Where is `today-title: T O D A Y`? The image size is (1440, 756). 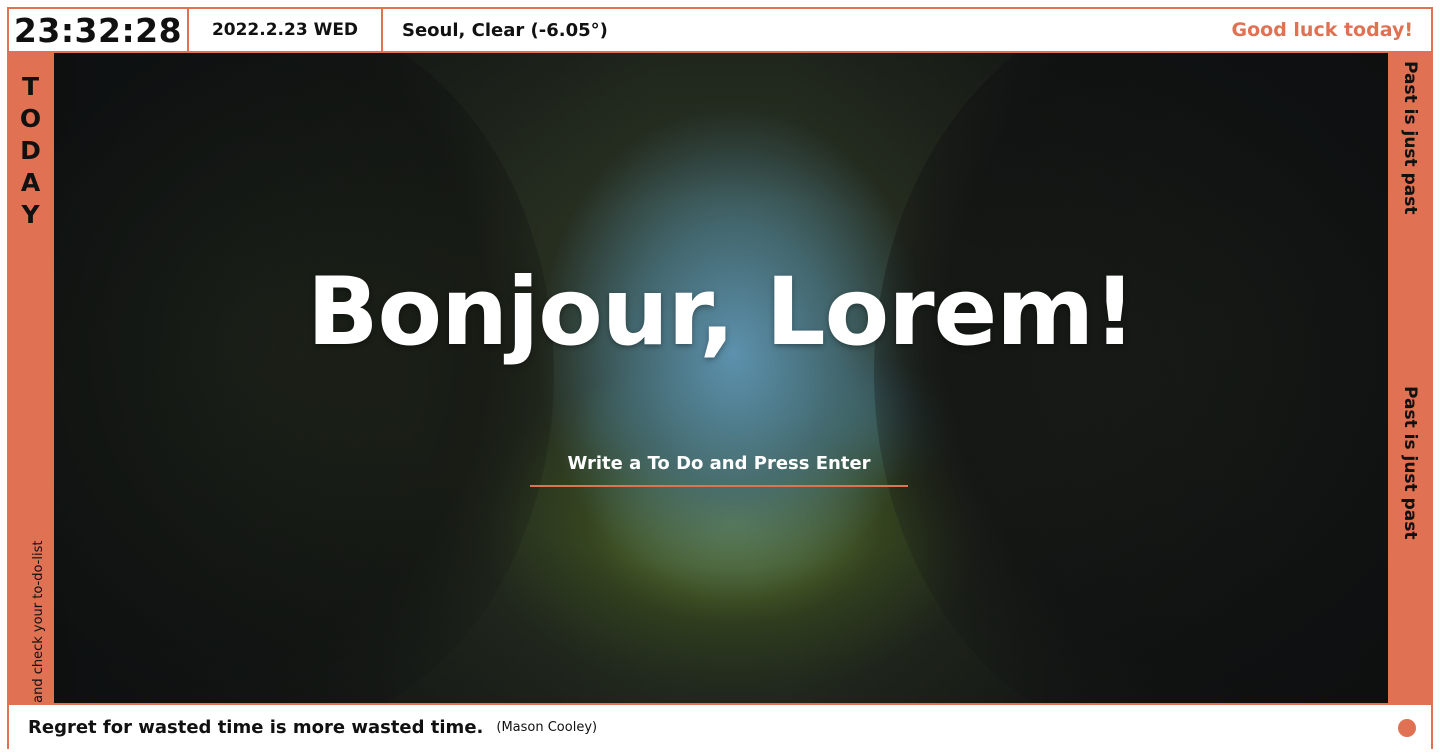
today-title: T O D A Y is located at coordinates (30, 151).